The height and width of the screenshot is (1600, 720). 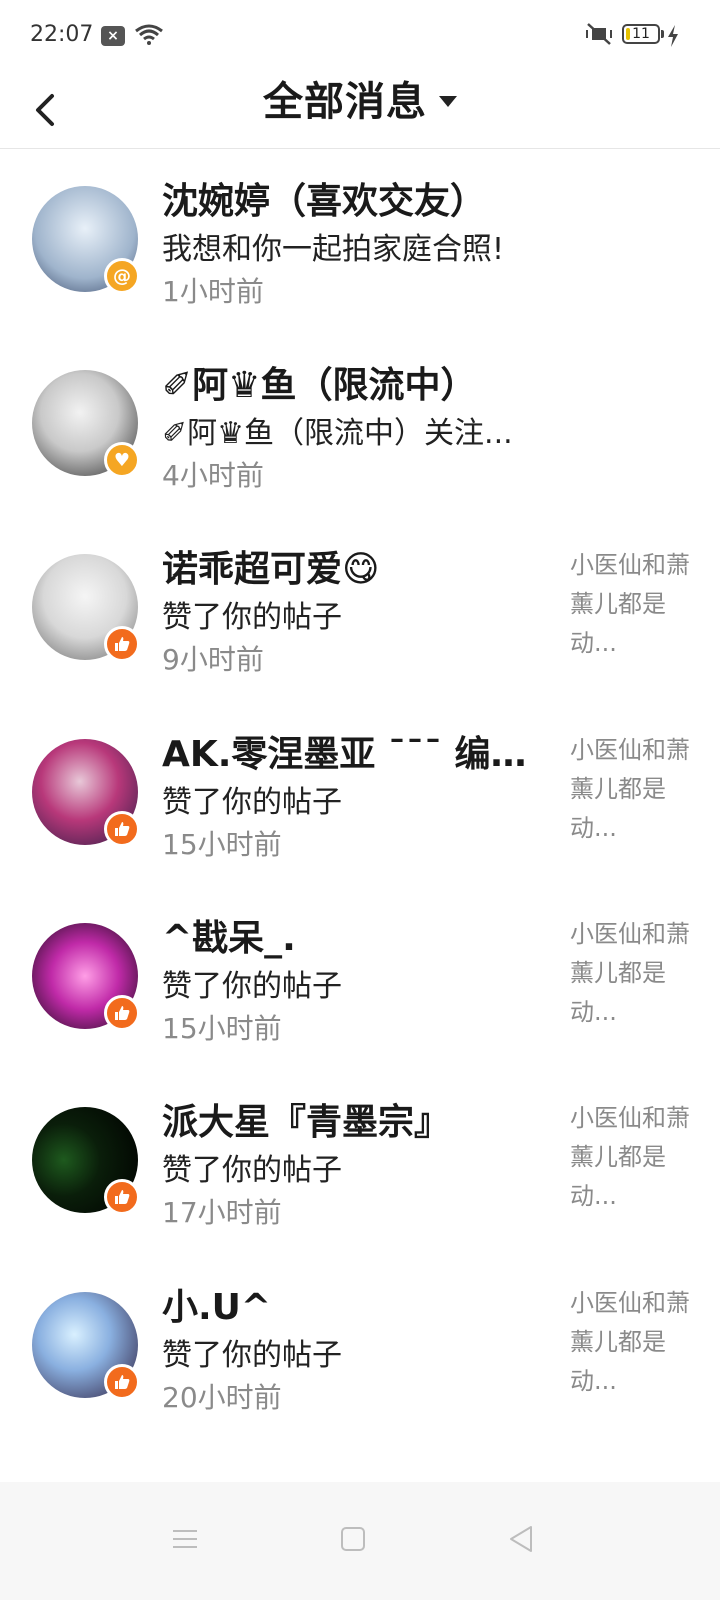 What do you see at coordinates (357, 1119) in the screenshot?
I see `sender-name: 派大星『青墨宗』` at bounding box center [357, 1119].